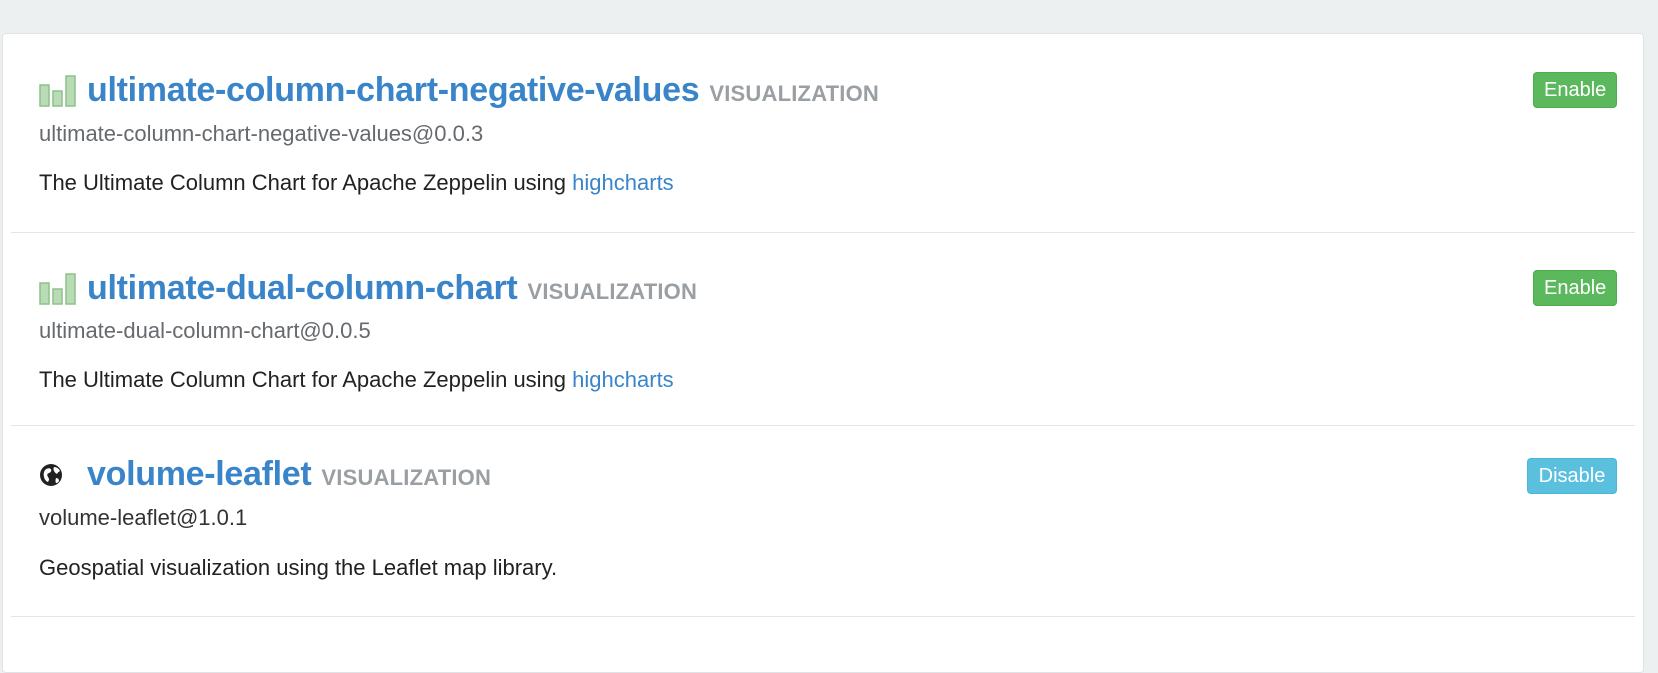 The width and height of the screenshot is (1658, 673). Describe the element at coordinates (302, 288) in the screenshot. I see `package-name-link: ultimate-dual-column-chart` at that location.